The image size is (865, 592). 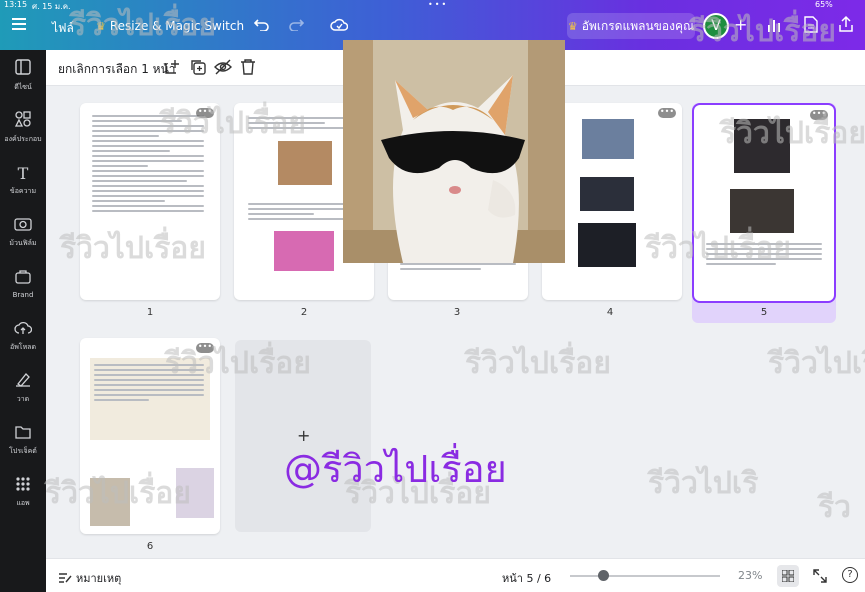 What do you see at coordinates (740, 24) in the screenshot?
I see `add-collaborator-button: +` at bounding box center [740, 24].